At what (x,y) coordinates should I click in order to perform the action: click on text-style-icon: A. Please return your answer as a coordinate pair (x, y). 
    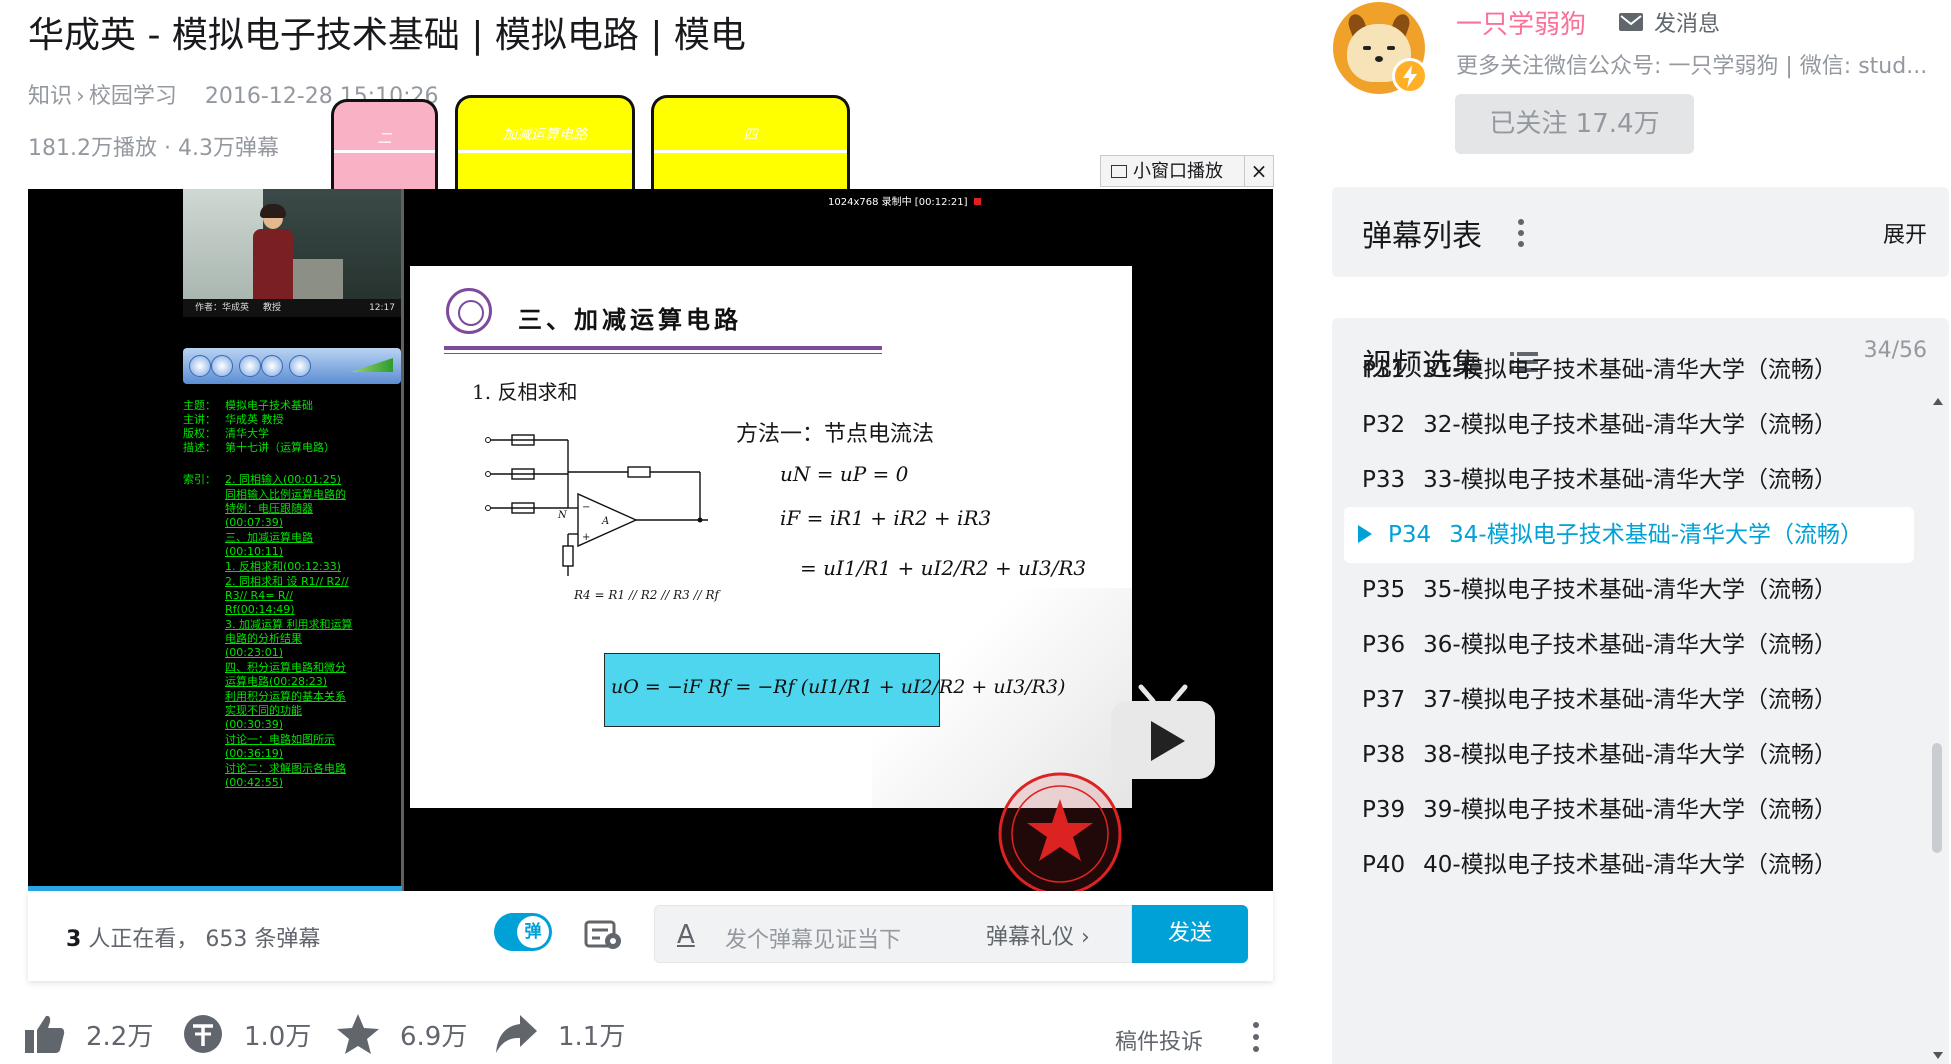
    Looking at the image, I should click on (686, 935).